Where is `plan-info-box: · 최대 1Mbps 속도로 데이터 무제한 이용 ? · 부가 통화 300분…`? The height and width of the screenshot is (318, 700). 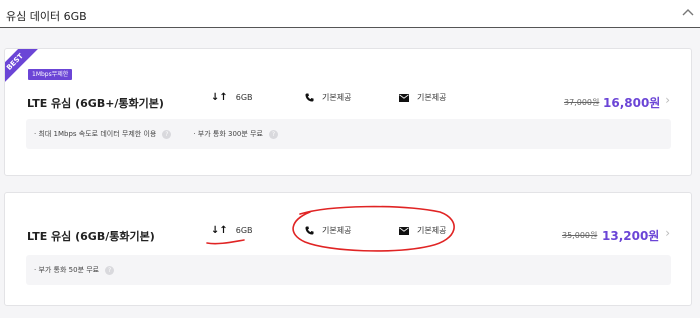 plan-info-box: · 최대 1Mbps 속도로 데이터 무제한 이용 ? · 부가 통화 300분… is located at coordinates (348, 134).